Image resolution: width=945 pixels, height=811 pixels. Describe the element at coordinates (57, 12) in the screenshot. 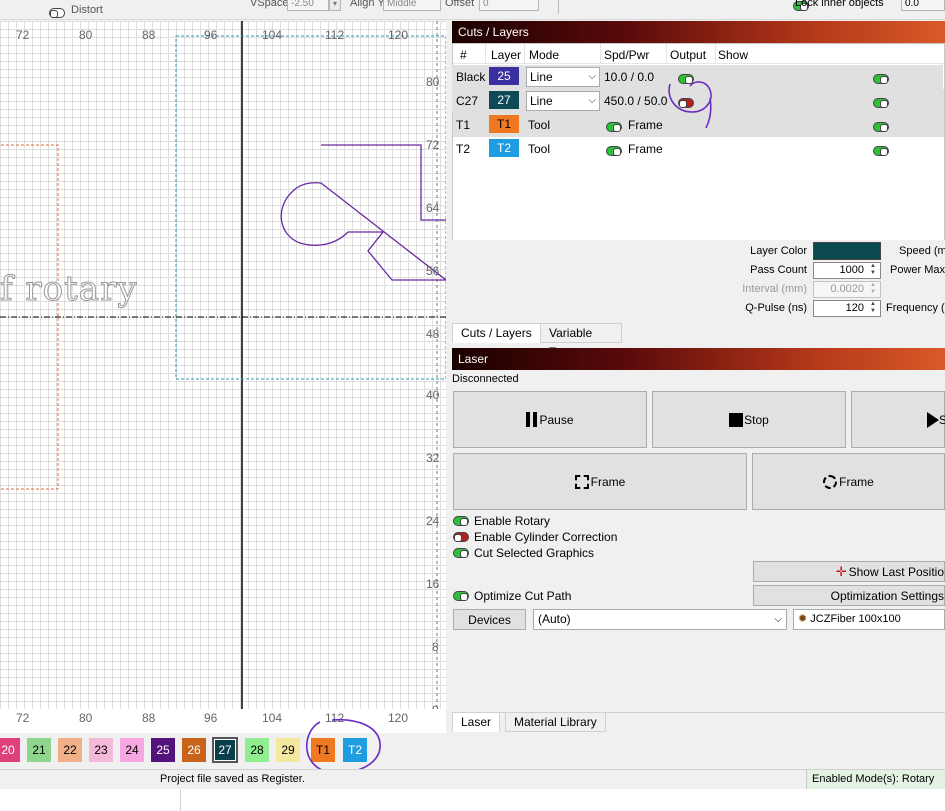

I see `distort-toggle` at that location.